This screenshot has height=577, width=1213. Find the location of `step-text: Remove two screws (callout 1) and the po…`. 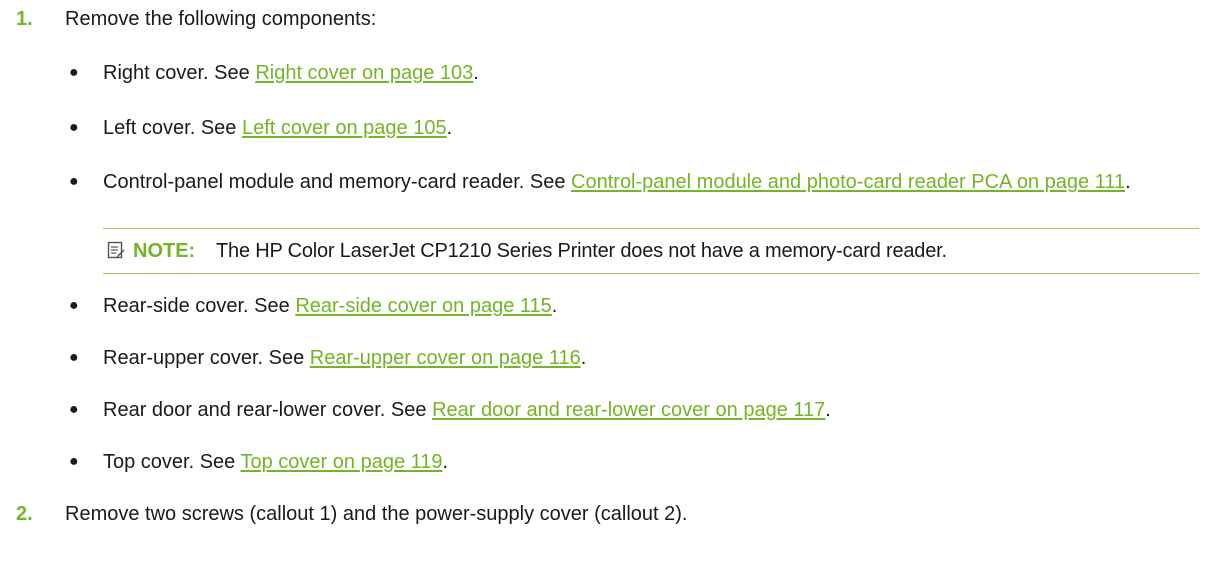

step-text: Remove two screws (callout 1) and the po… is located at coordinates (376, 514).